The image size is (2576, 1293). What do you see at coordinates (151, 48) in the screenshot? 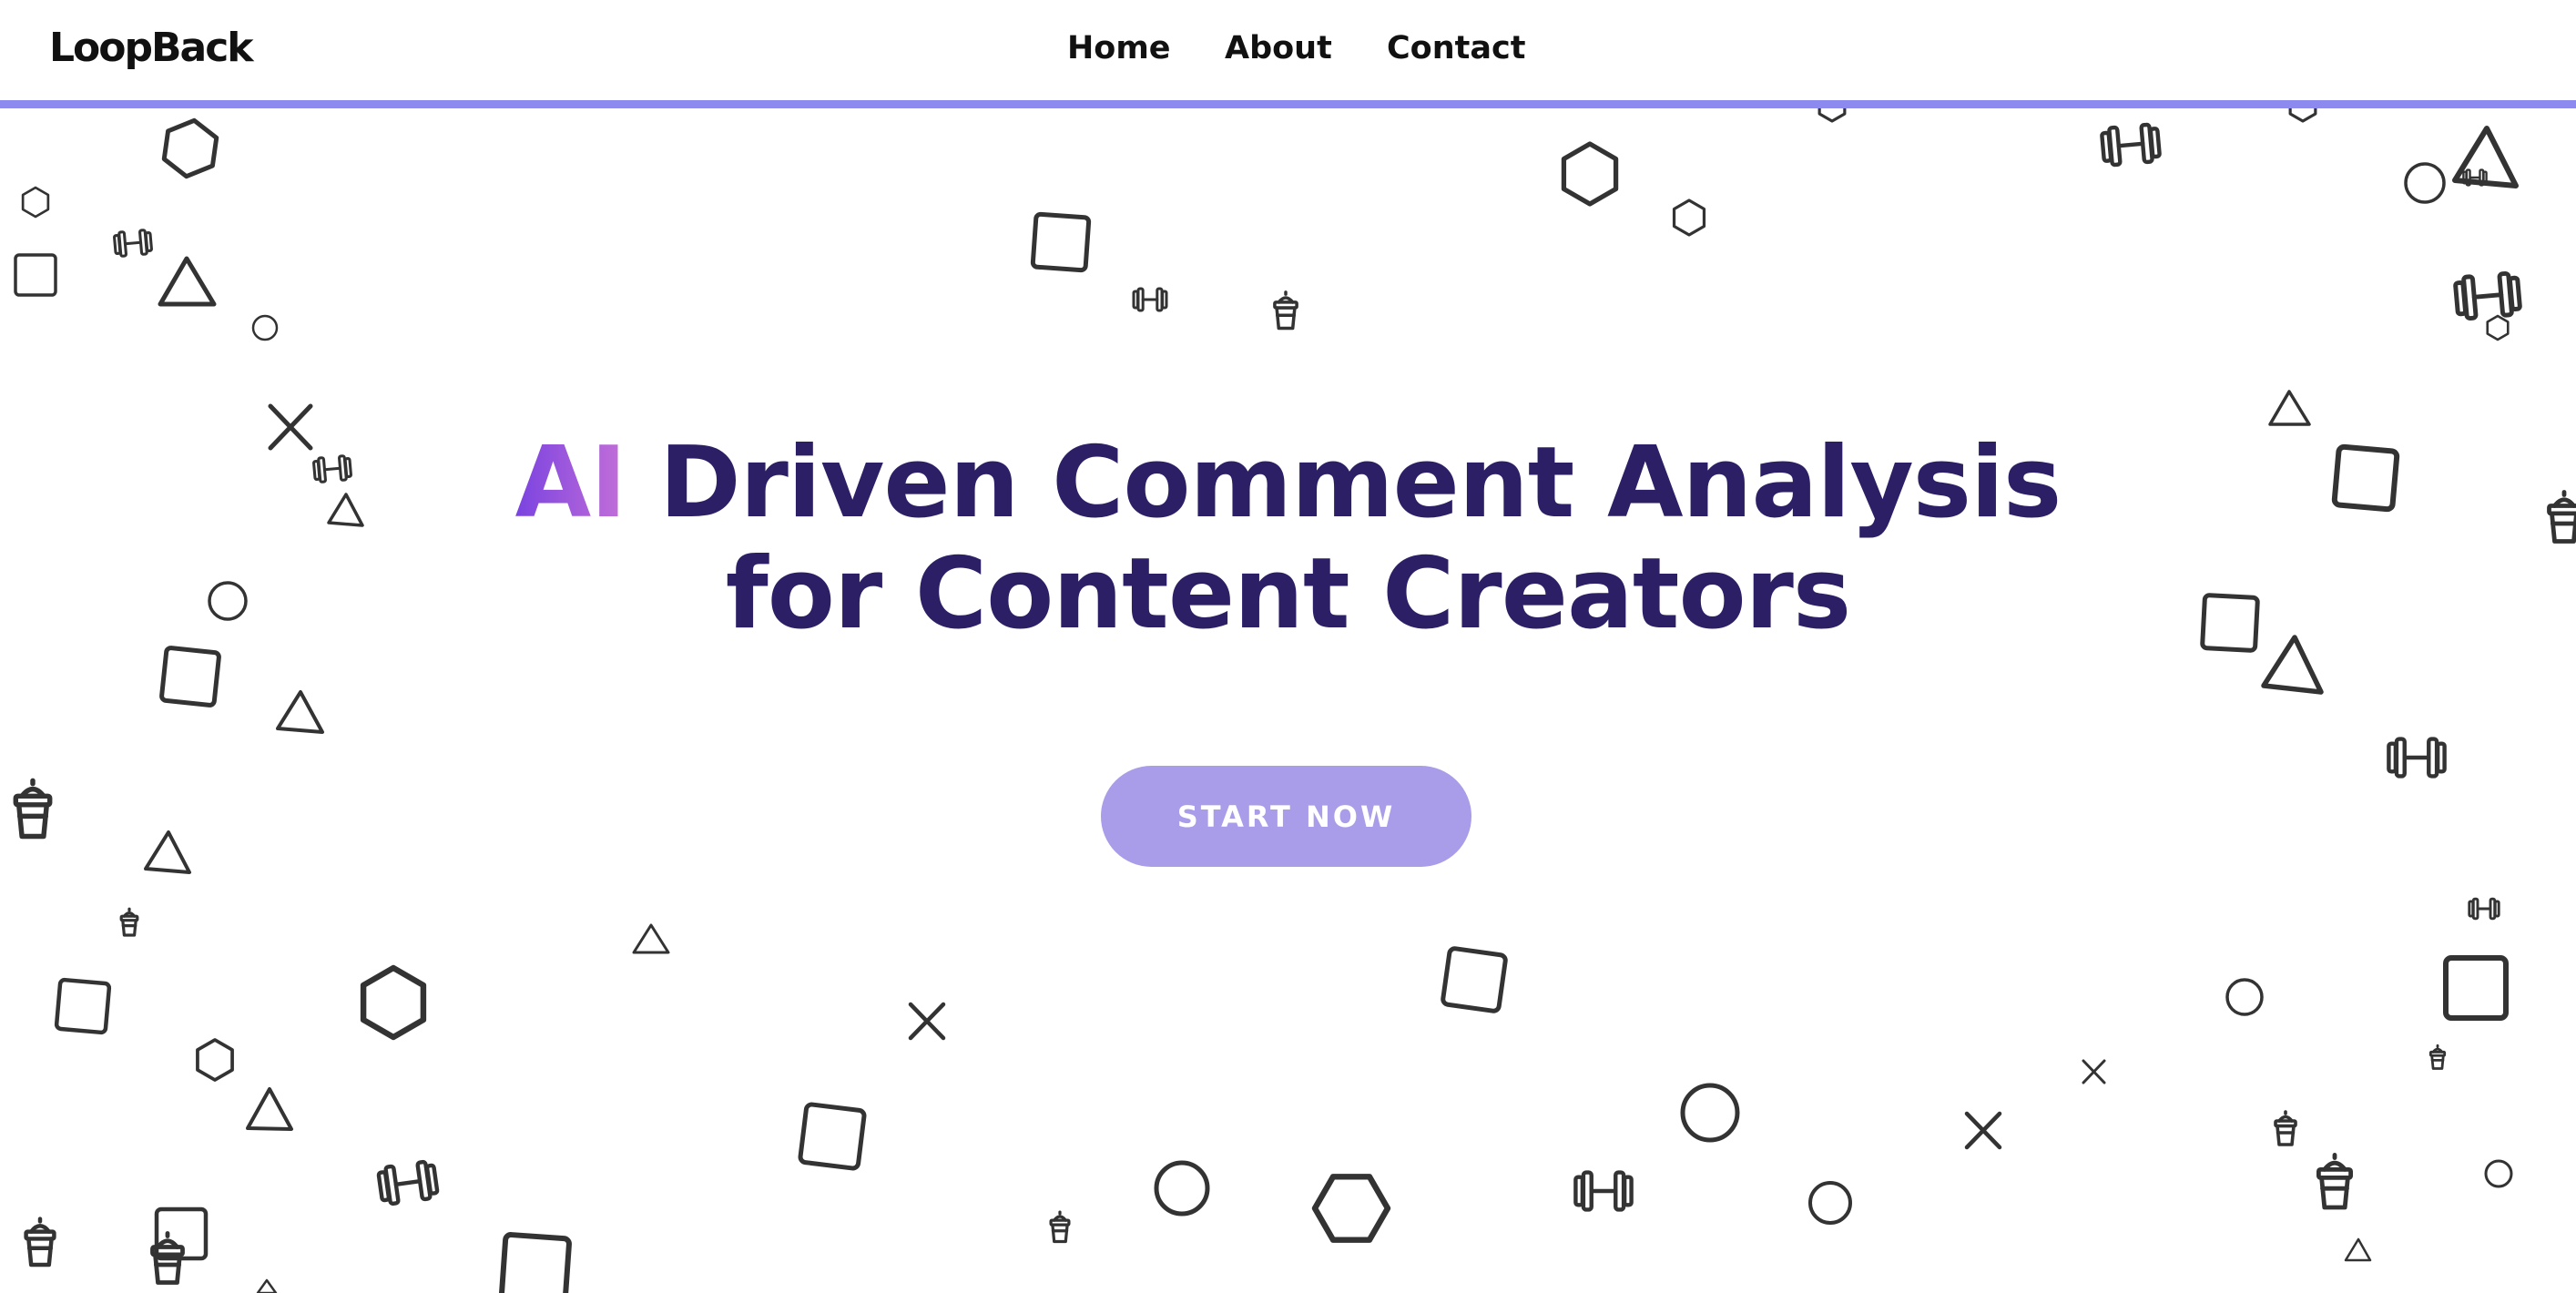
I see `logo: LoopBack` at bounding box center [151, 48].